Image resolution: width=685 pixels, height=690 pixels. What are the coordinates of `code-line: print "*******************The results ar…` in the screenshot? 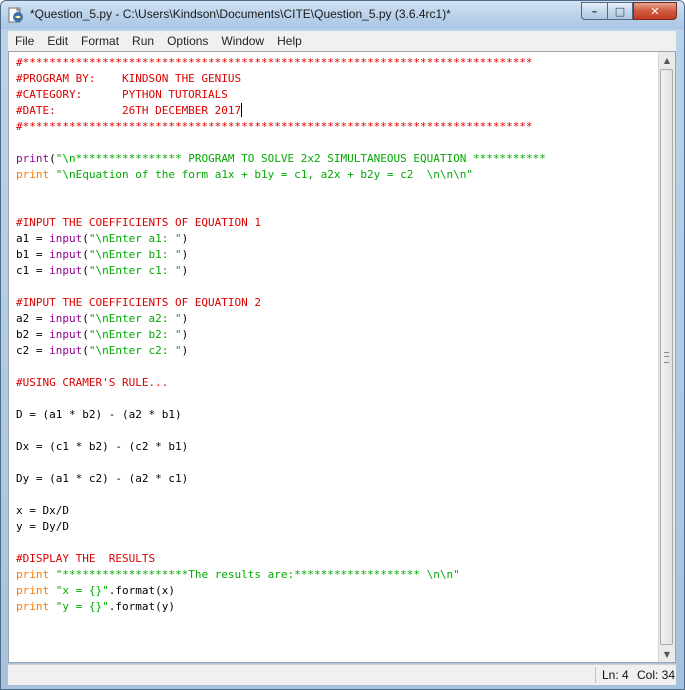 It's located at (338, 575).